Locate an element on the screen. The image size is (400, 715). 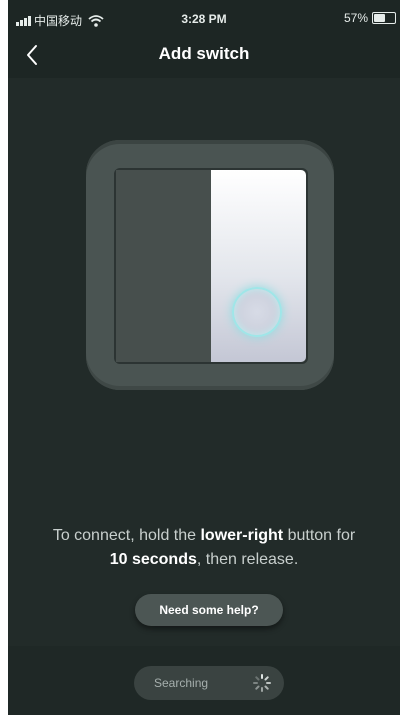
page-title: Add switch is located at coordinates (204, 53).